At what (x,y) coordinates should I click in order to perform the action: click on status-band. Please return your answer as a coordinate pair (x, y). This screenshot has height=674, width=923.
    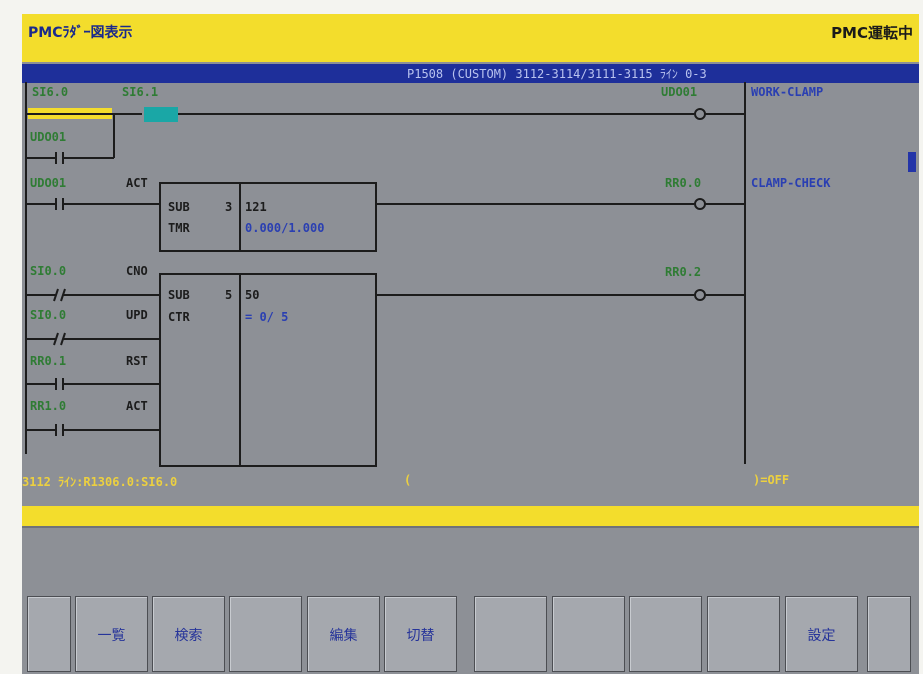
    Looking at the image, I should click on (470, 516).